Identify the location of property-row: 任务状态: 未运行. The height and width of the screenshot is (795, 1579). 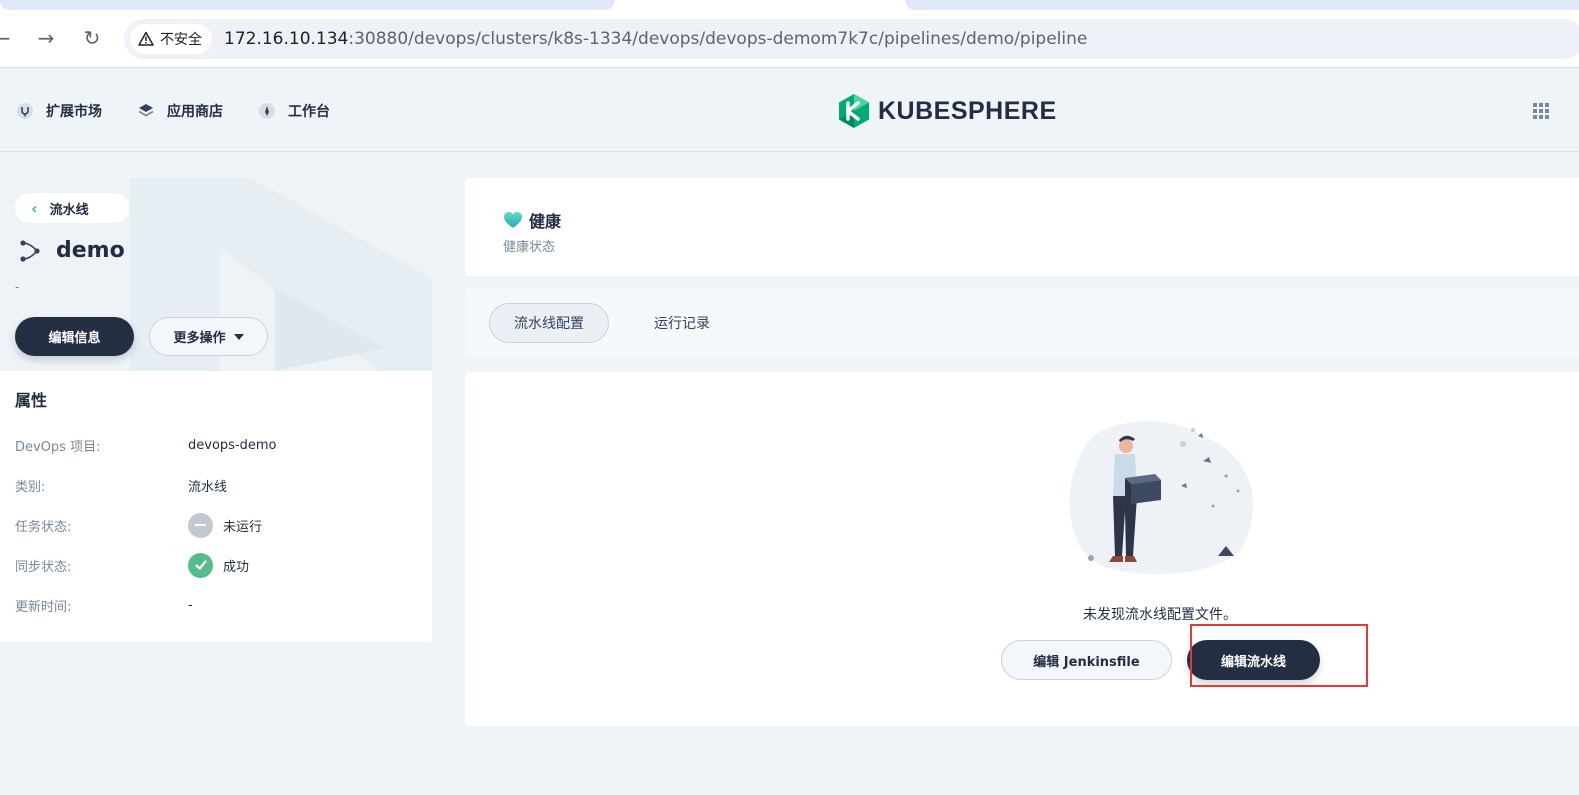
(215, 525).